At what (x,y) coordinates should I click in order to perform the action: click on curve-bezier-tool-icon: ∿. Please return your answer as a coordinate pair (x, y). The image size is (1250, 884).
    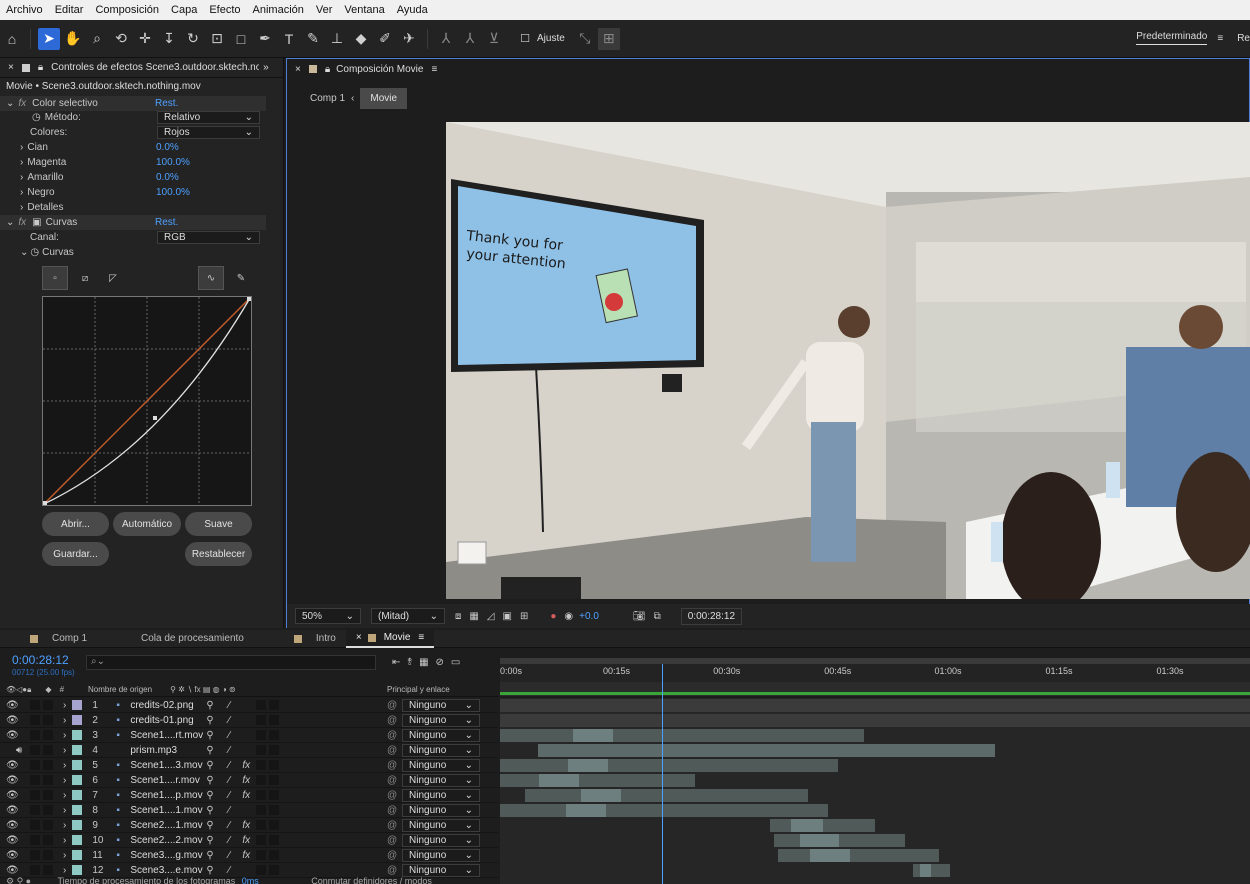
    Looking at the image, I should click on (211, 278).